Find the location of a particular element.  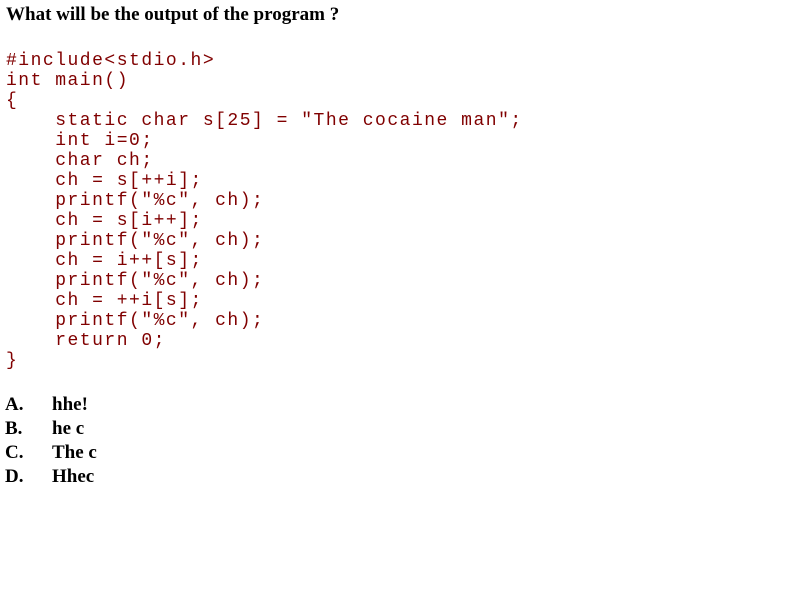

option-text: The c is located at coordinates (74, 452).